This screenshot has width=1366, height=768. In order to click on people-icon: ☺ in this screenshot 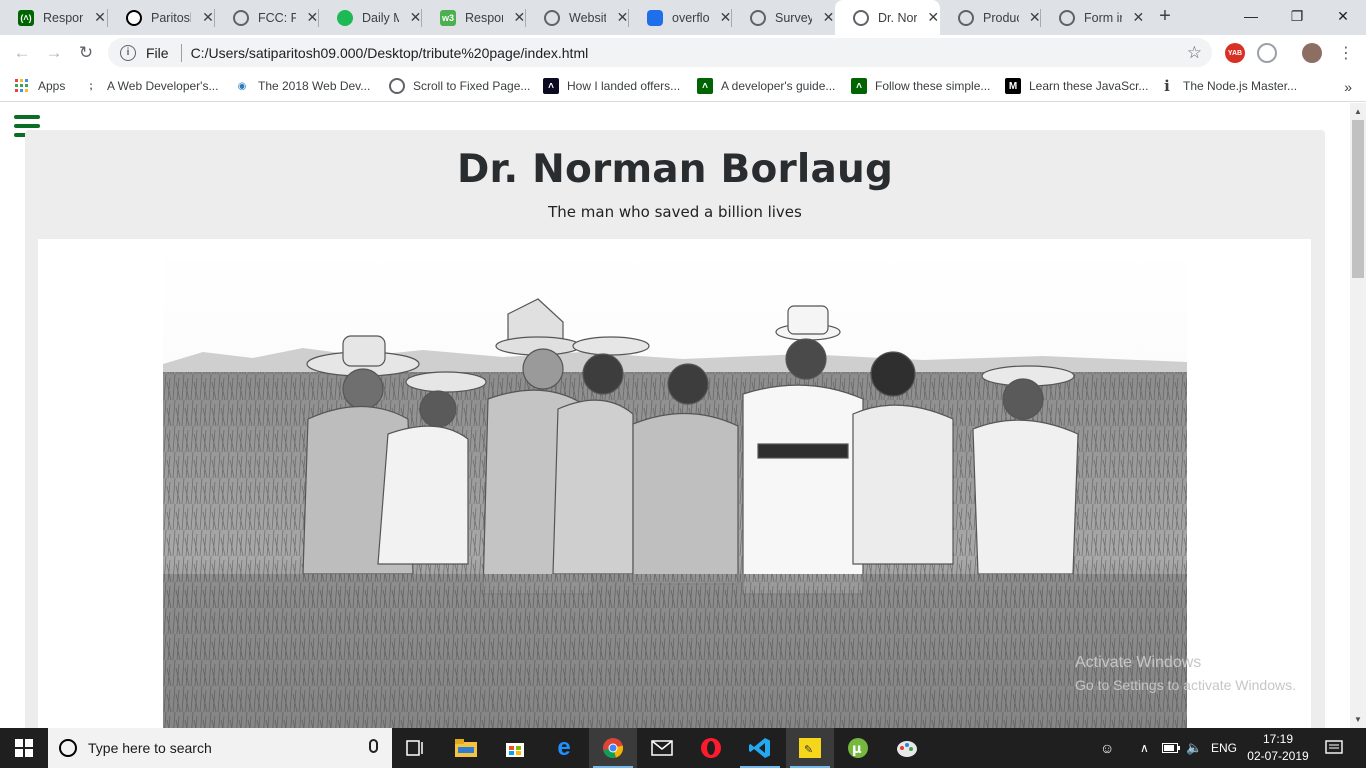, I will do `click(1107, 748)`.